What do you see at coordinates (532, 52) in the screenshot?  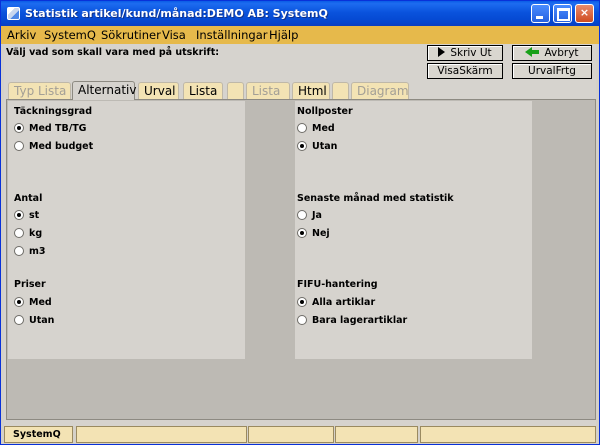 I see `back-arrow-icon` at bounding box center [532, 52].